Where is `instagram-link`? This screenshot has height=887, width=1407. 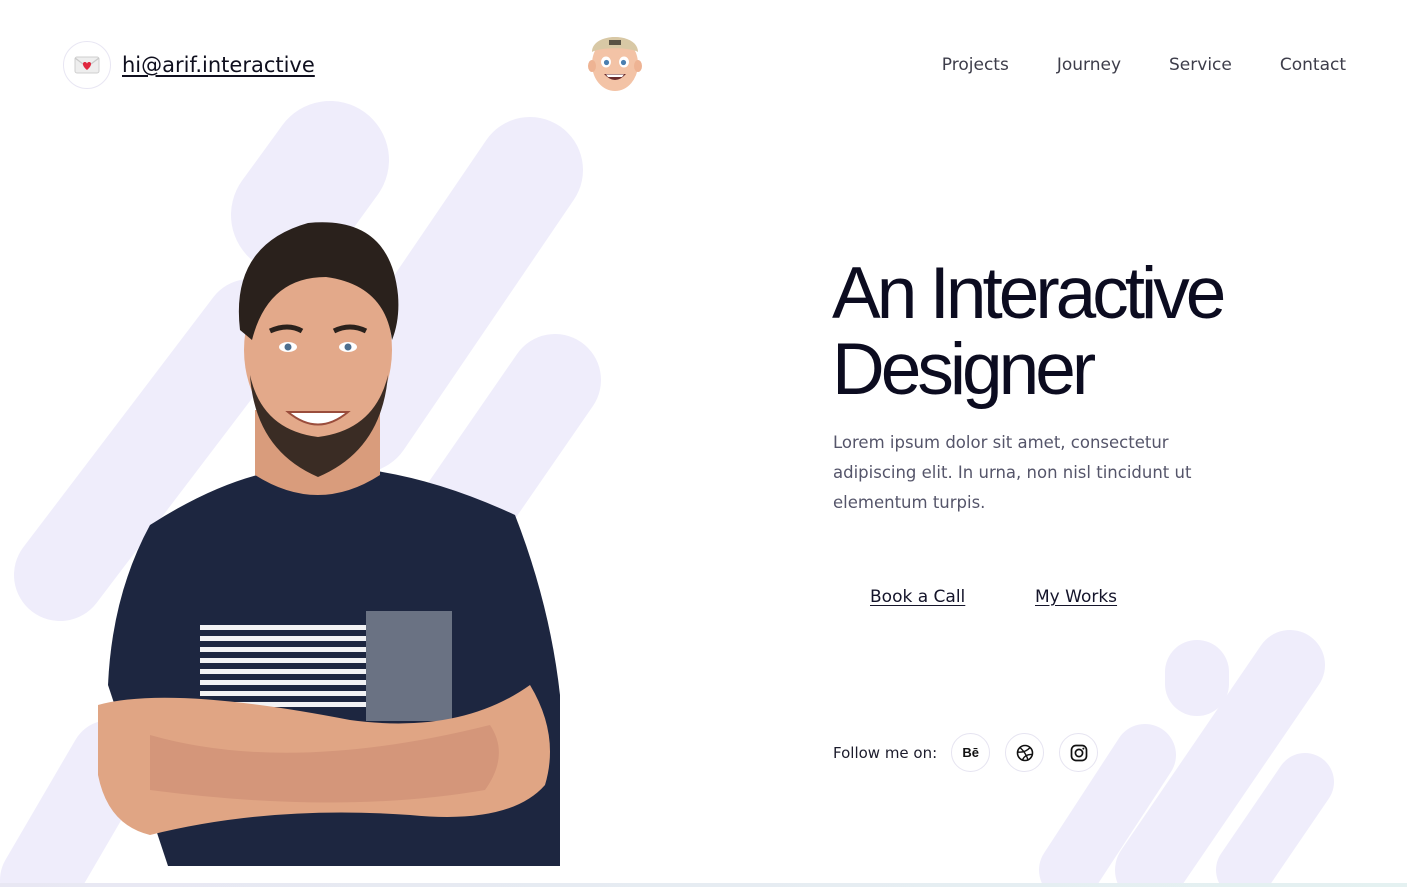 instagram-link is located at coordinates (1079, 752).